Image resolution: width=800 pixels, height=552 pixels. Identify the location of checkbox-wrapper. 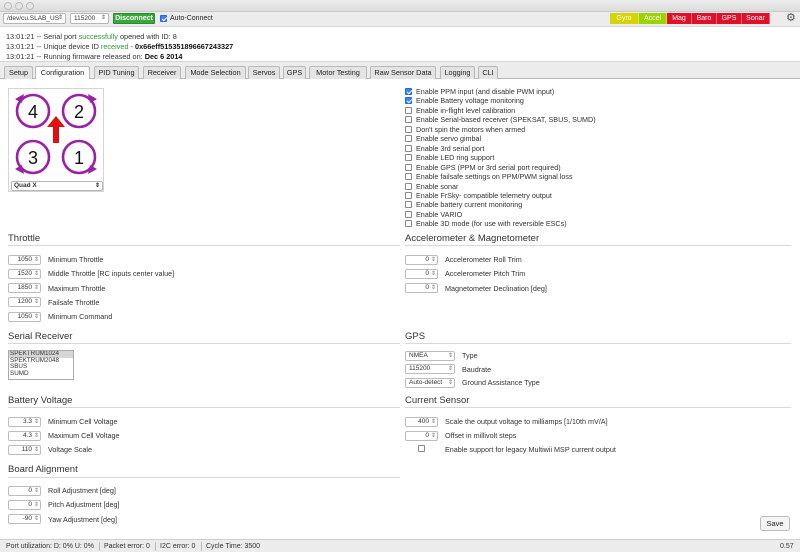
(421, 449).